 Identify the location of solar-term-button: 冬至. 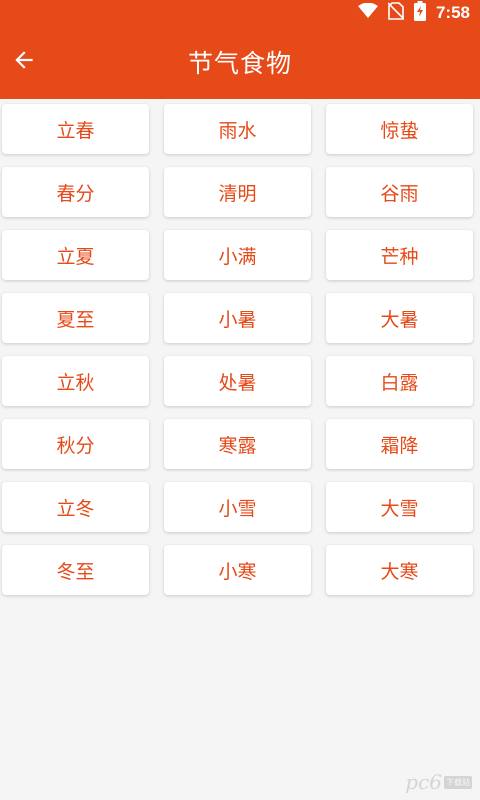
(75, 570).